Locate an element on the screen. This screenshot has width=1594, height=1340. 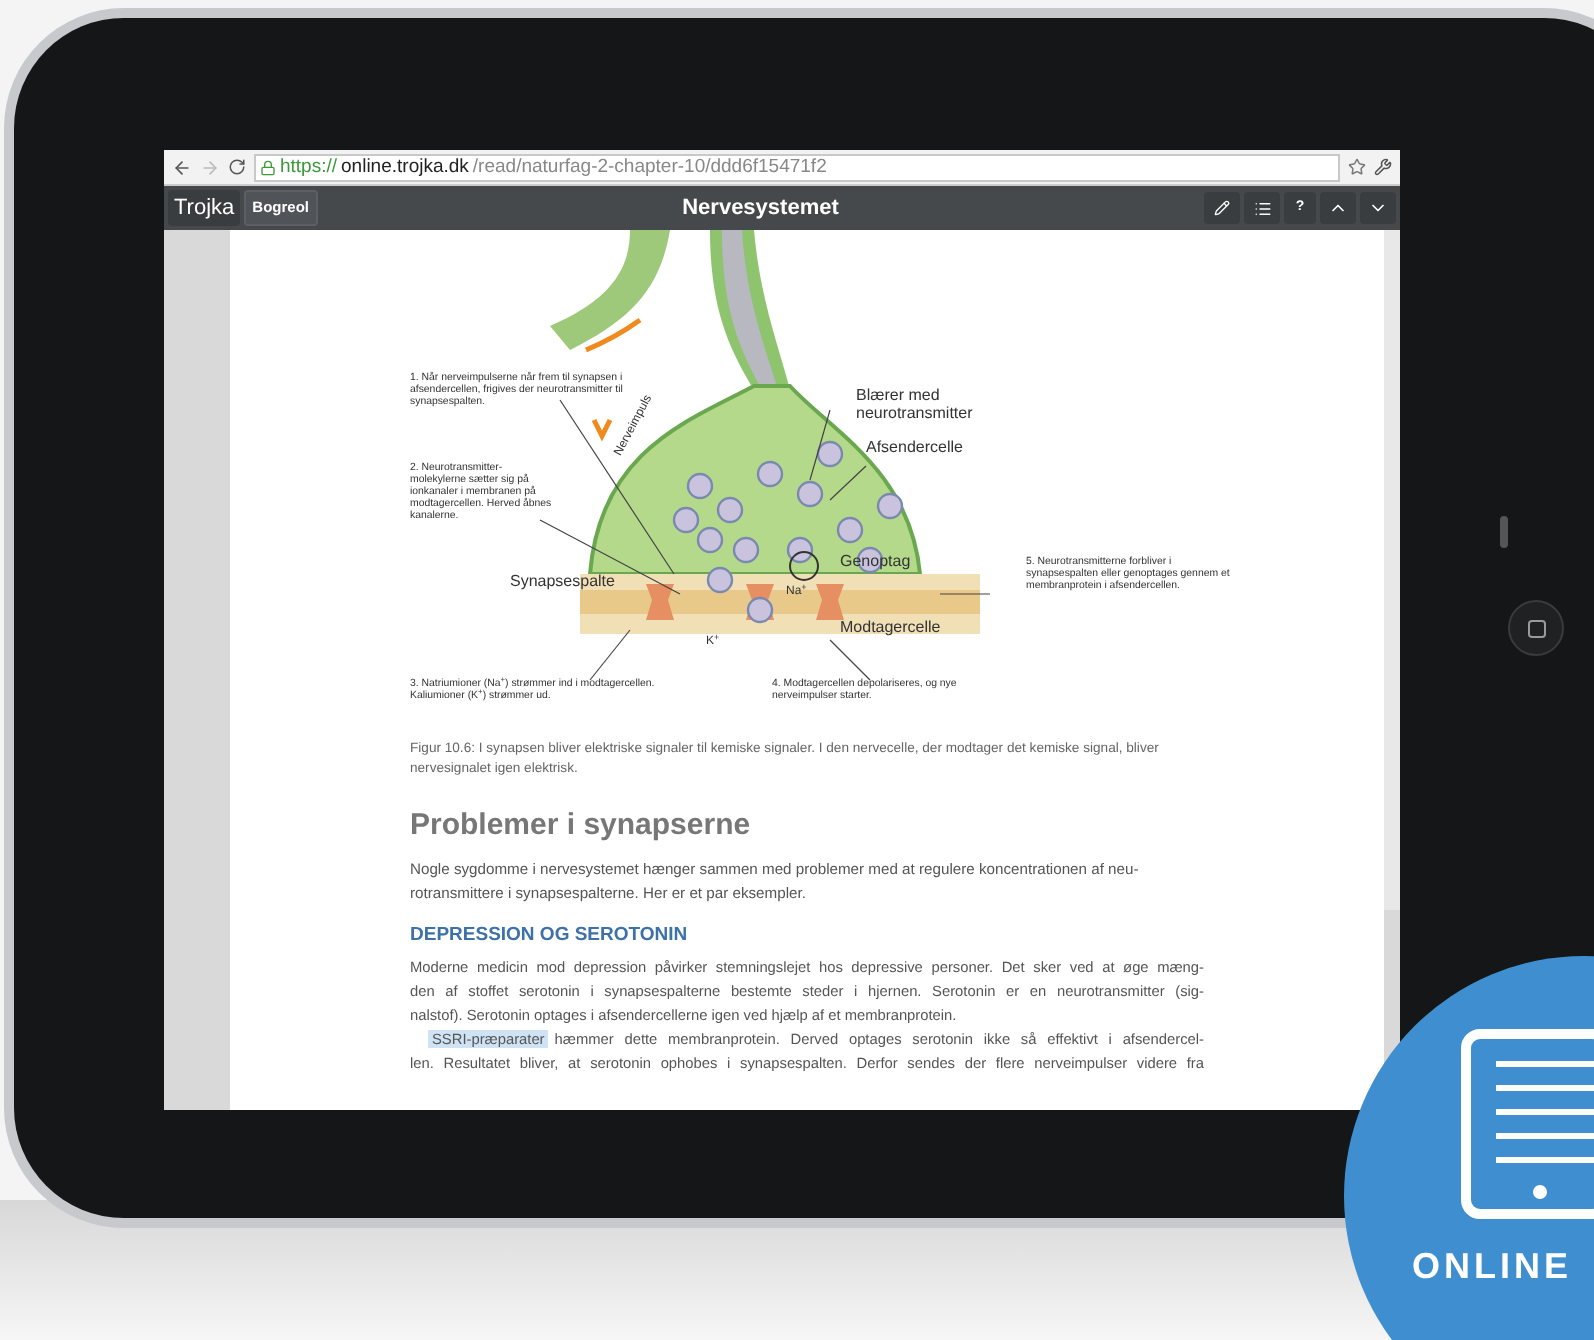
diagram-label: Blærer med neurotransmitter is located at coordinates (915, 404).